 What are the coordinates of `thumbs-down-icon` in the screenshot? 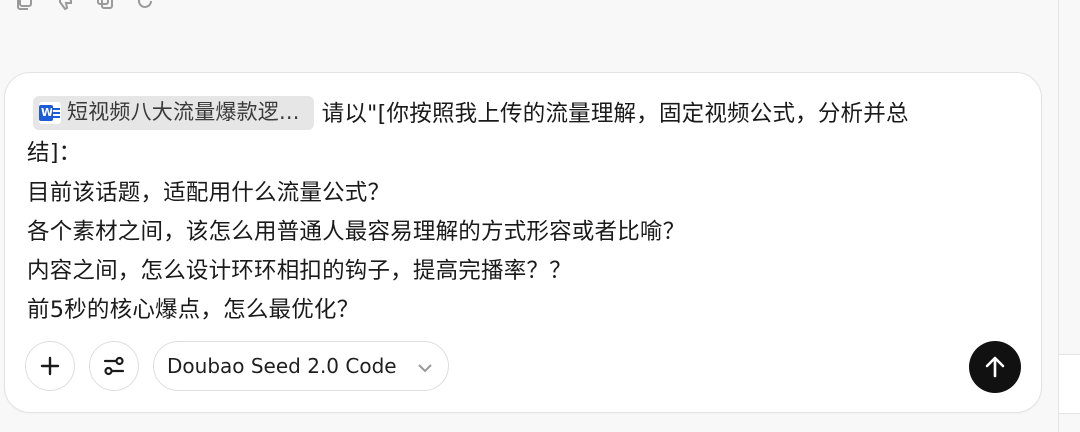 It's located at (65, 6).